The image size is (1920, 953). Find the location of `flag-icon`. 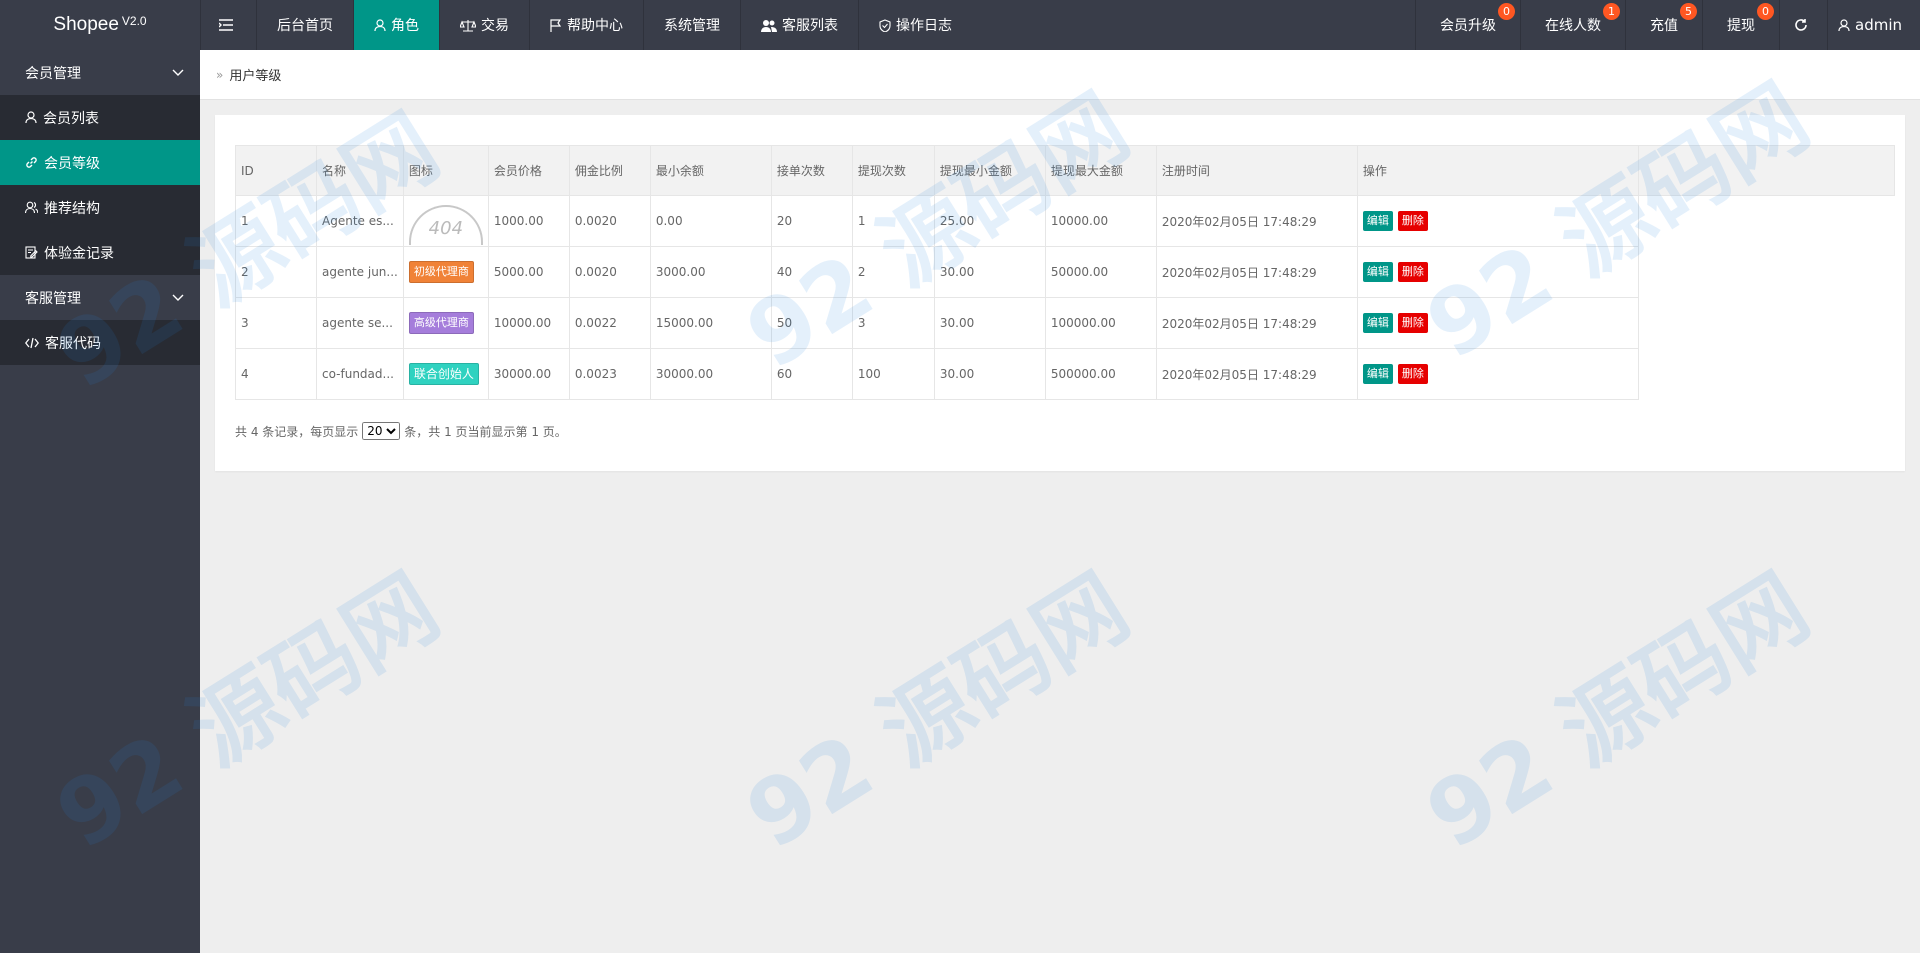

flag-icon is located at coordinates (556, 25).